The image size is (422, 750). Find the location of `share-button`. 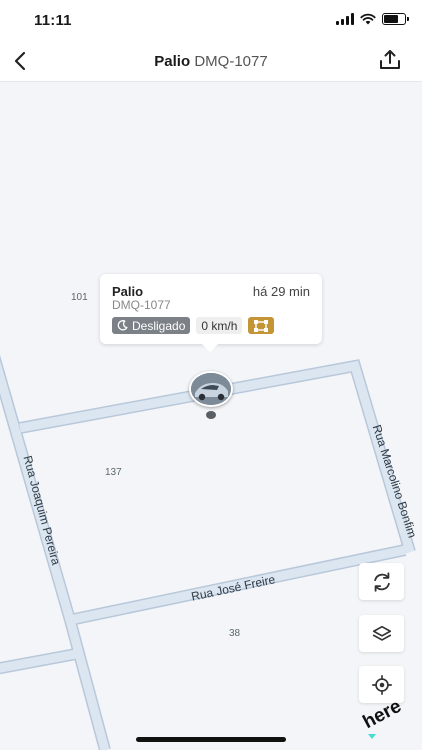

share-button is located at coordinates (390, 60).